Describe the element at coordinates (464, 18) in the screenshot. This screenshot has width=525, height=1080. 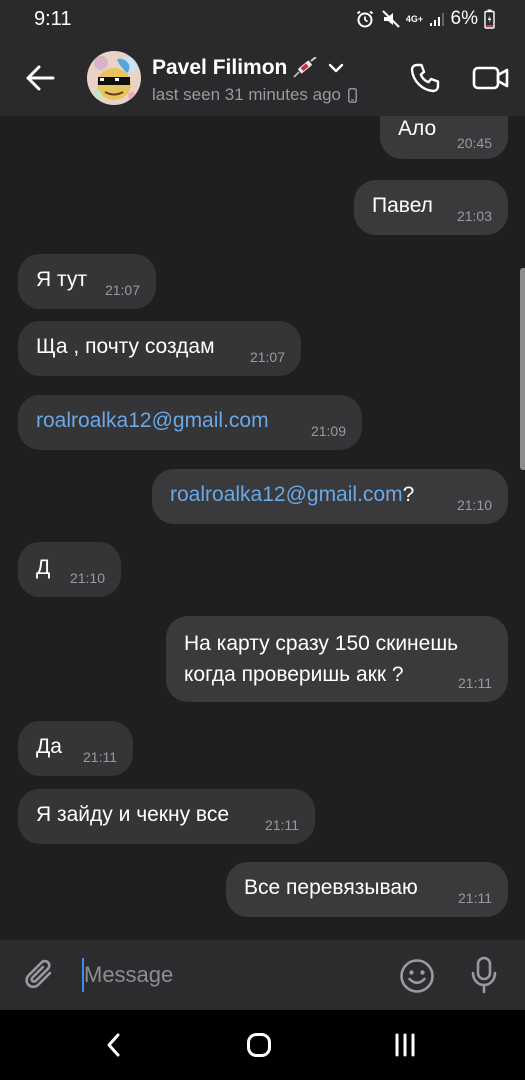
I see `battery-percent: 6%` at that location.